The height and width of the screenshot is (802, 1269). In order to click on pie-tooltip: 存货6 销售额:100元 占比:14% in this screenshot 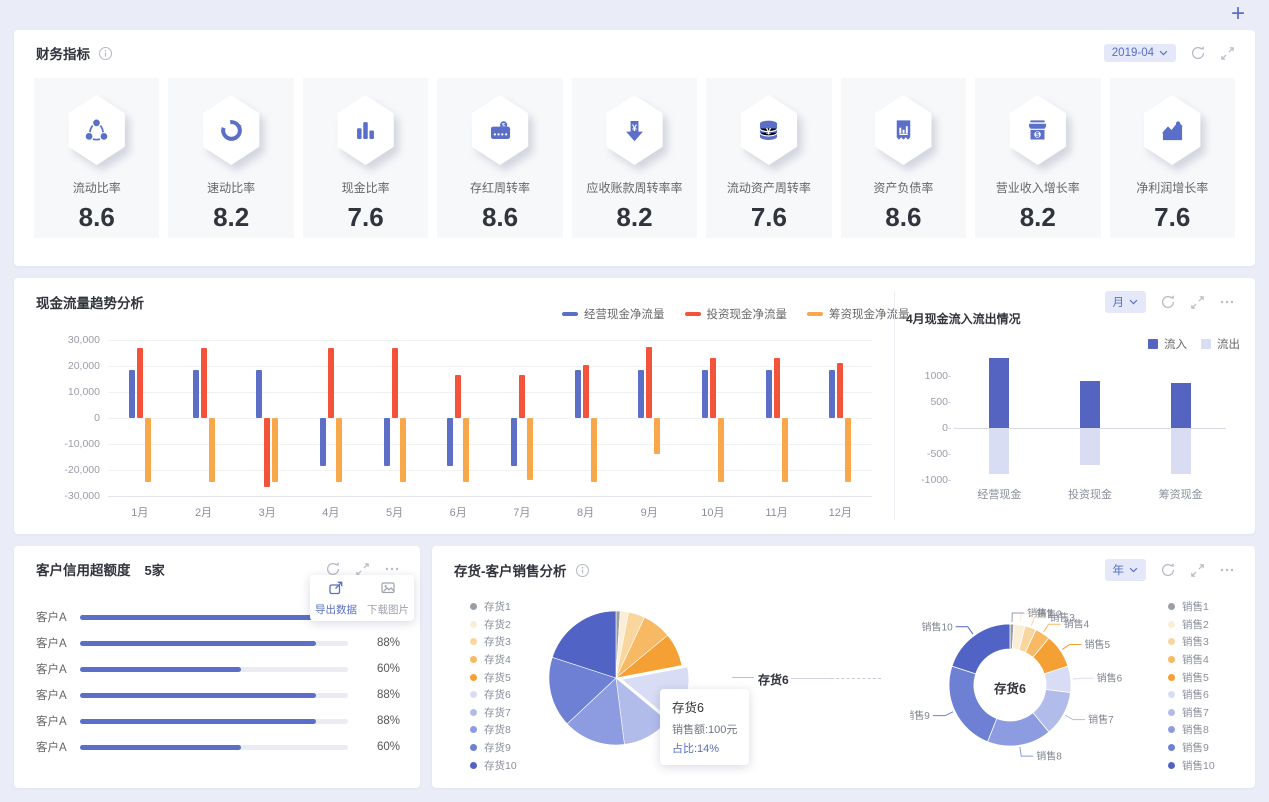, I will do `click(705, 727)`.